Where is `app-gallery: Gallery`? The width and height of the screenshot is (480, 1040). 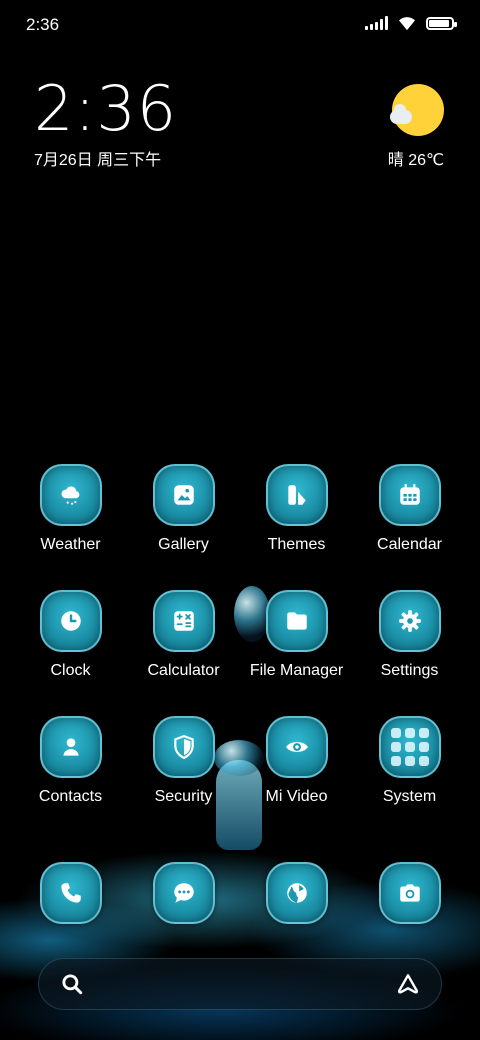 app-gallery: Gallery is located at coordinates (183, 509).